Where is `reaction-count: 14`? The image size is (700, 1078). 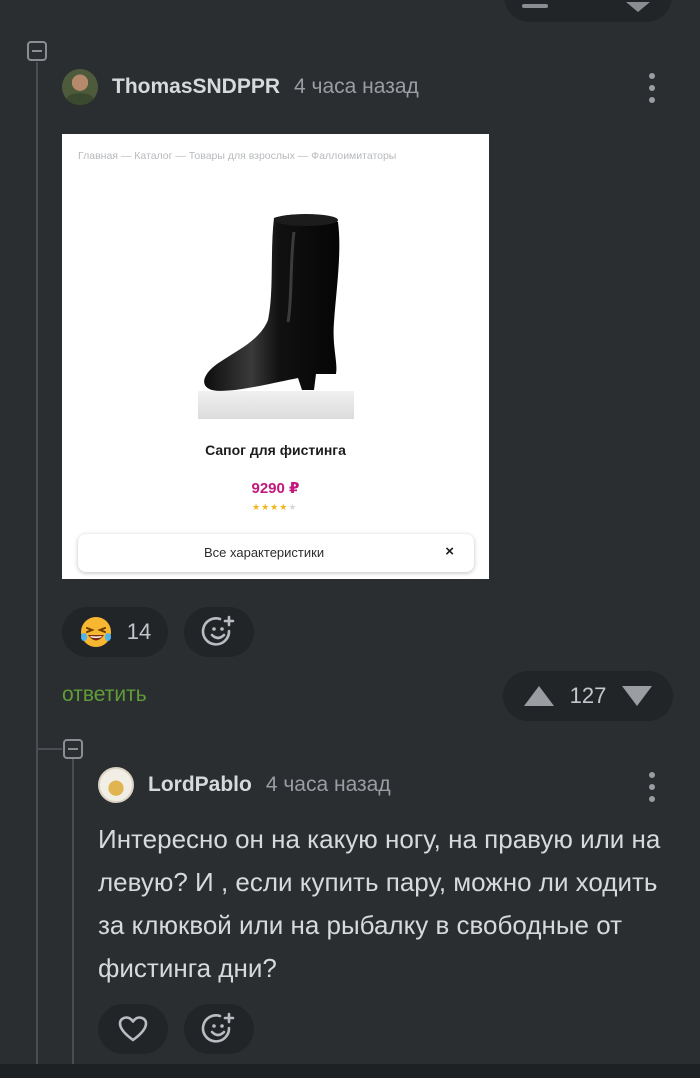
reaction-count: 14 is located at coordinates (139, 631).